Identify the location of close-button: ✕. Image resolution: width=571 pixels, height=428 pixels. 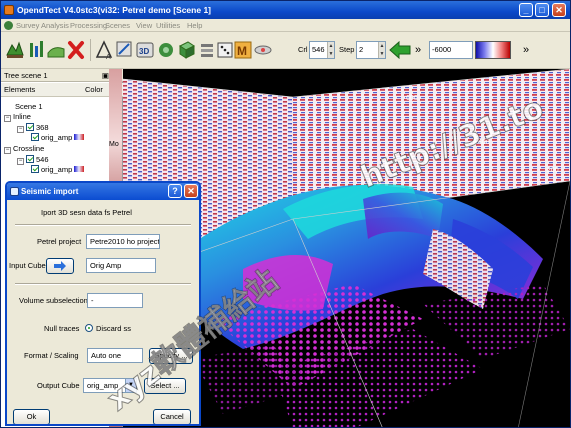
(559, 10).